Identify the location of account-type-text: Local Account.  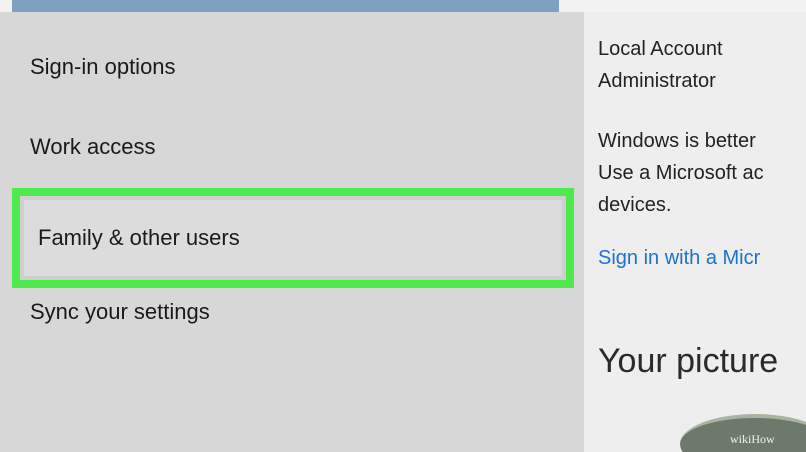
(660, 49).